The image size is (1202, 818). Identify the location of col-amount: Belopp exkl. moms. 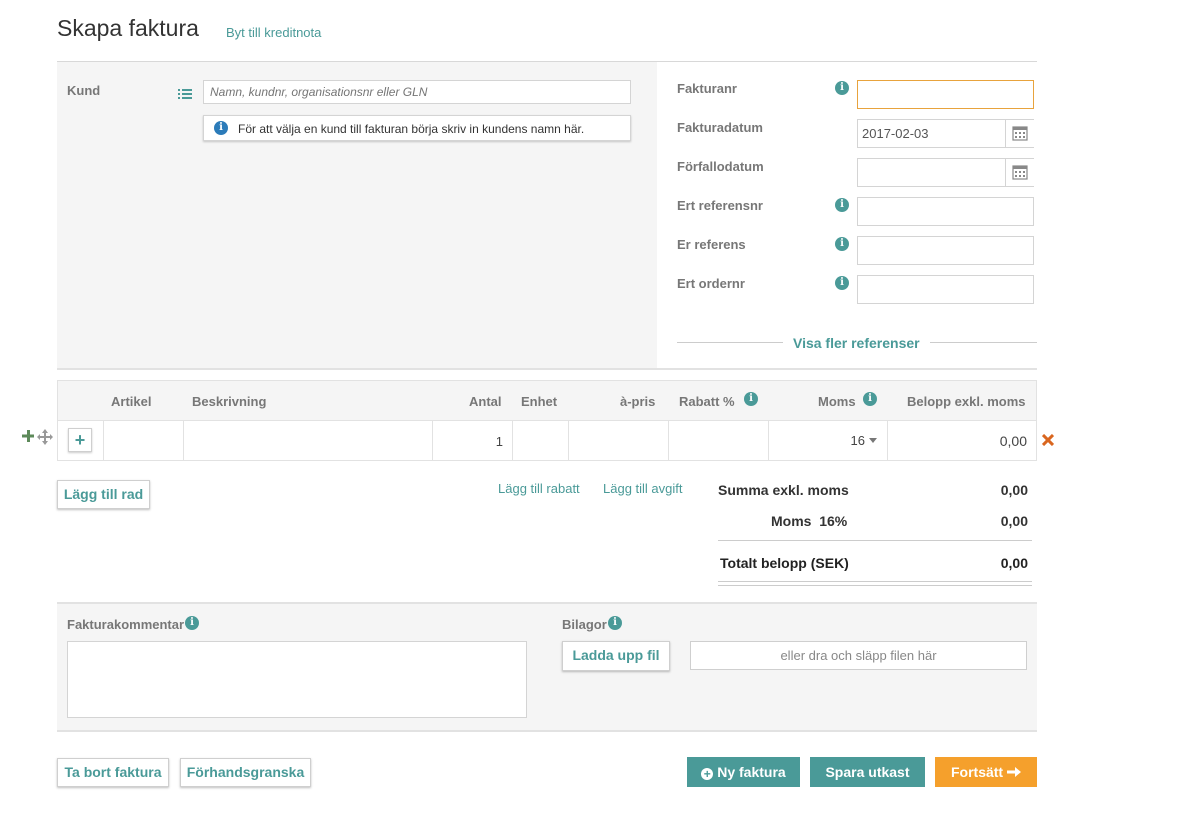
(966, 401).